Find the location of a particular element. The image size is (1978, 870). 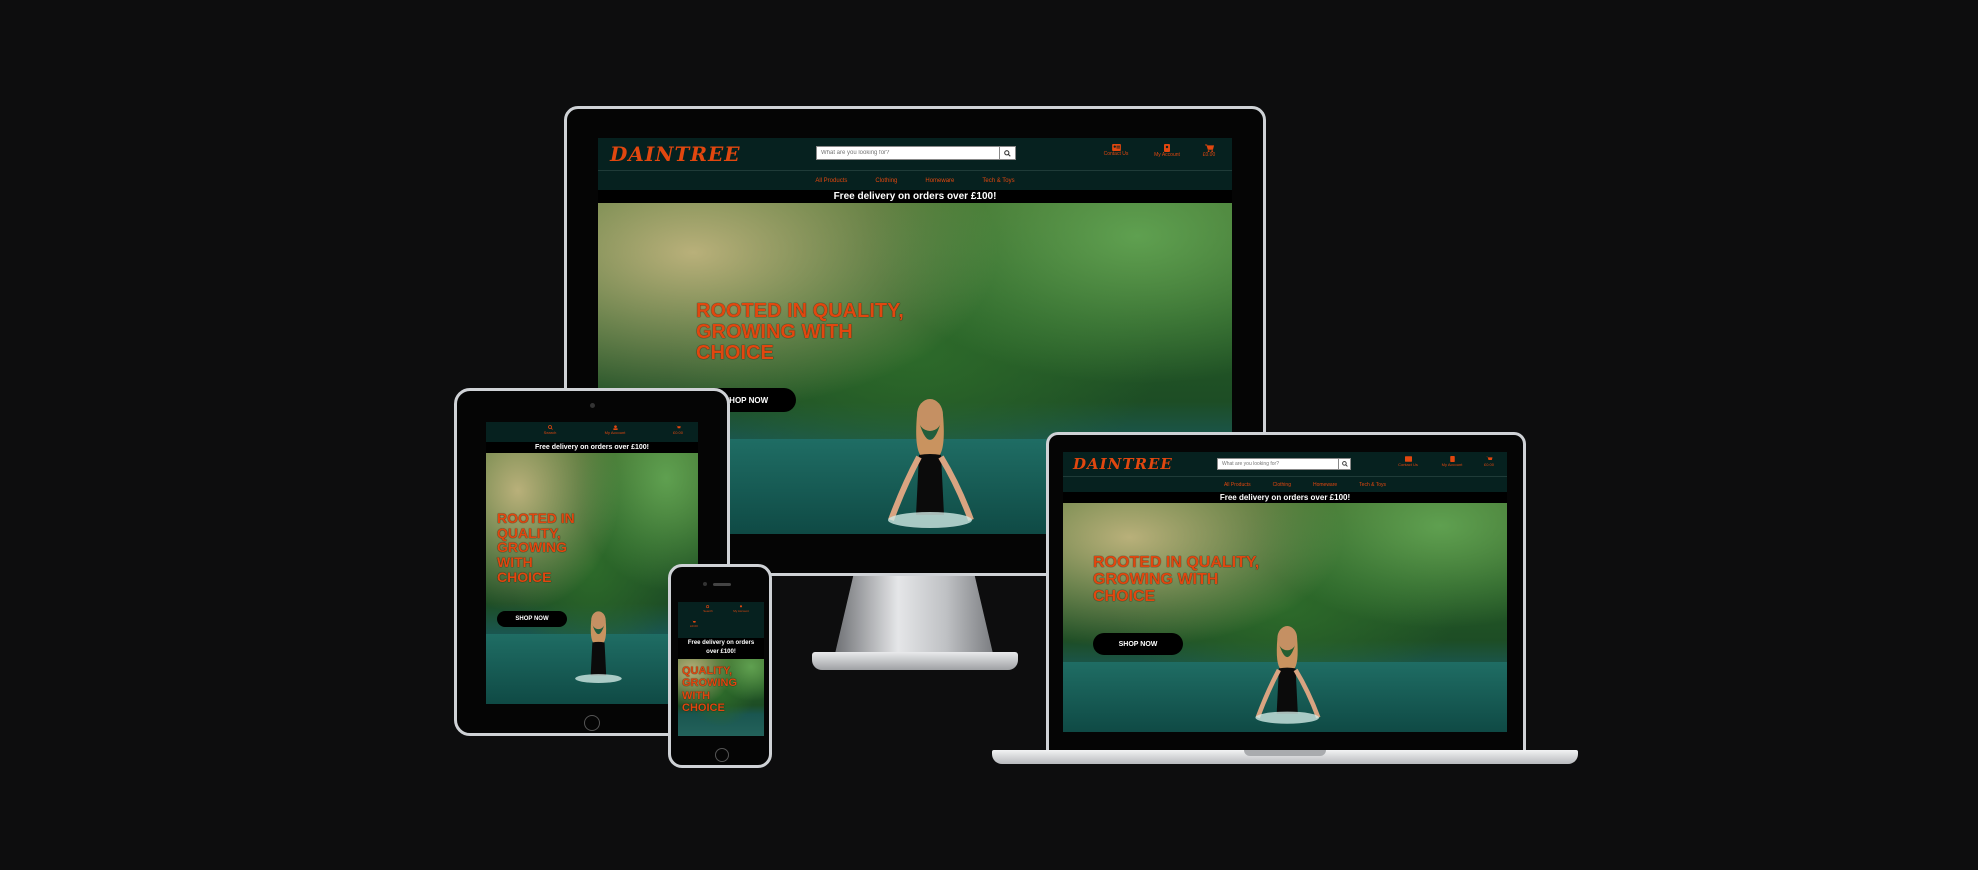

phone-home-button is located at coordinates (722, 755).